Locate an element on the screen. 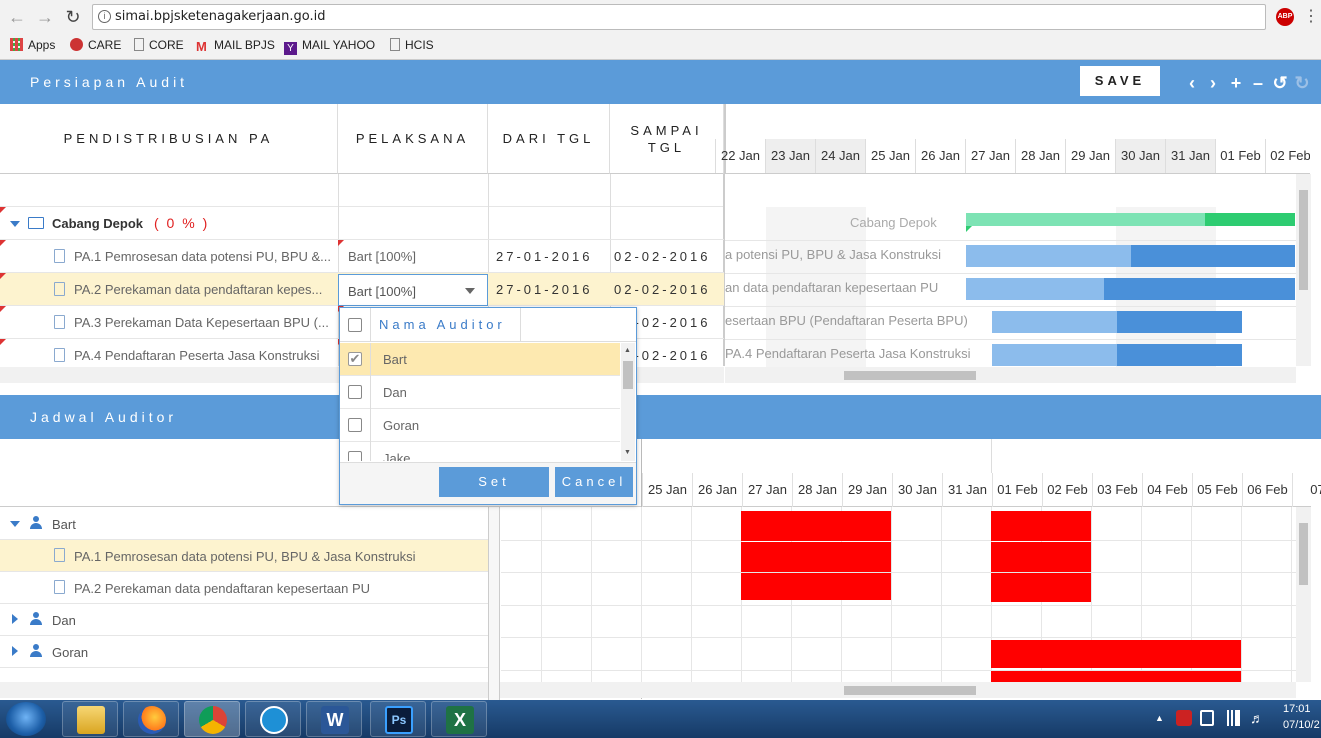 This screenshot has width=1321, height=738. bookmark-mail-yahoo: Y MAIL YAHOO is located at coordinates (329, 46).